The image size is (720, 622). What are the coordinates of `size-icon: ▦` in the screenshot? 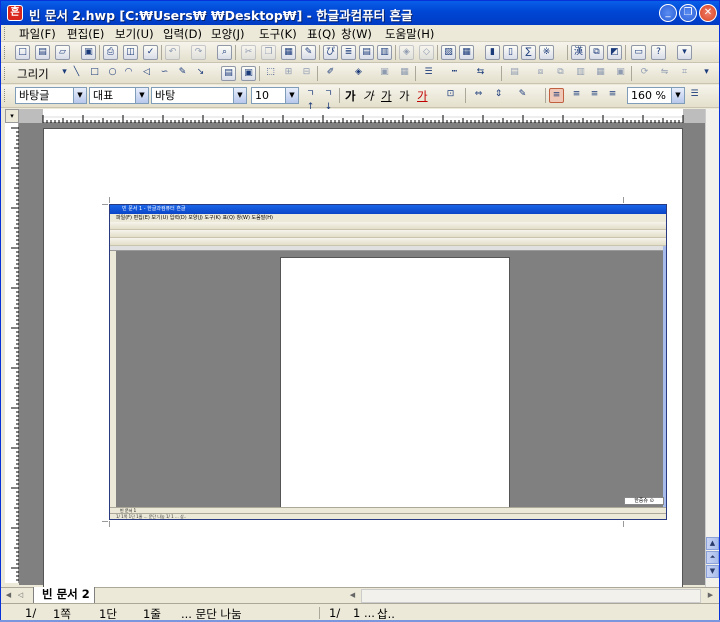 It's located at (600, 73).